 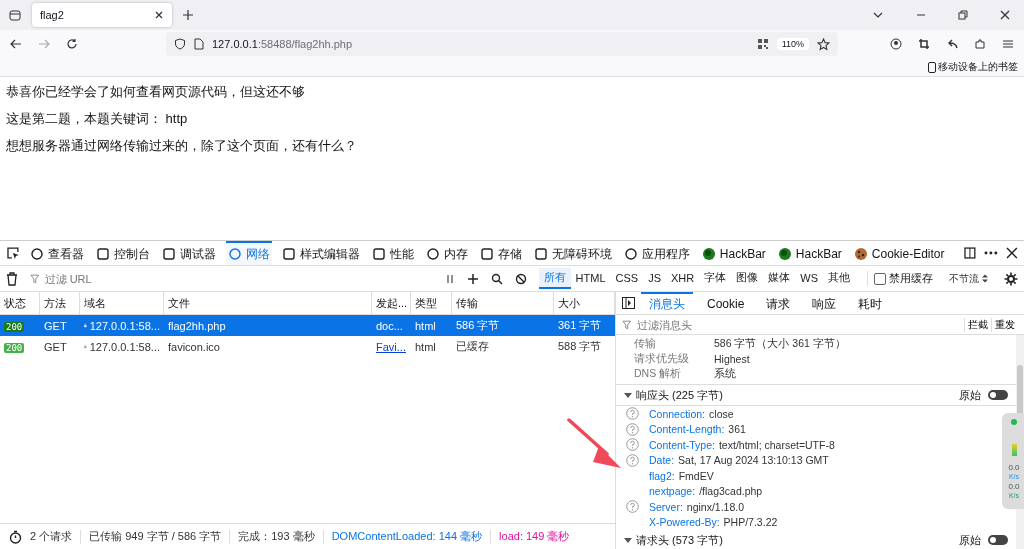 What do you see at coordinates (580, 346) in the screenshot?
I see `table-cell-text: 588 字节` at bounding box center [580, 346].